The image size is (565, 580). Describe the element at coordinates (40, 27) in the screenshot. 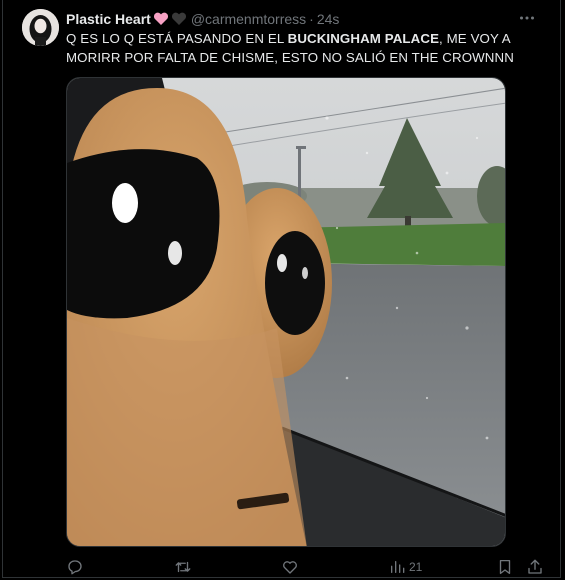

I see `avatar` at that location.